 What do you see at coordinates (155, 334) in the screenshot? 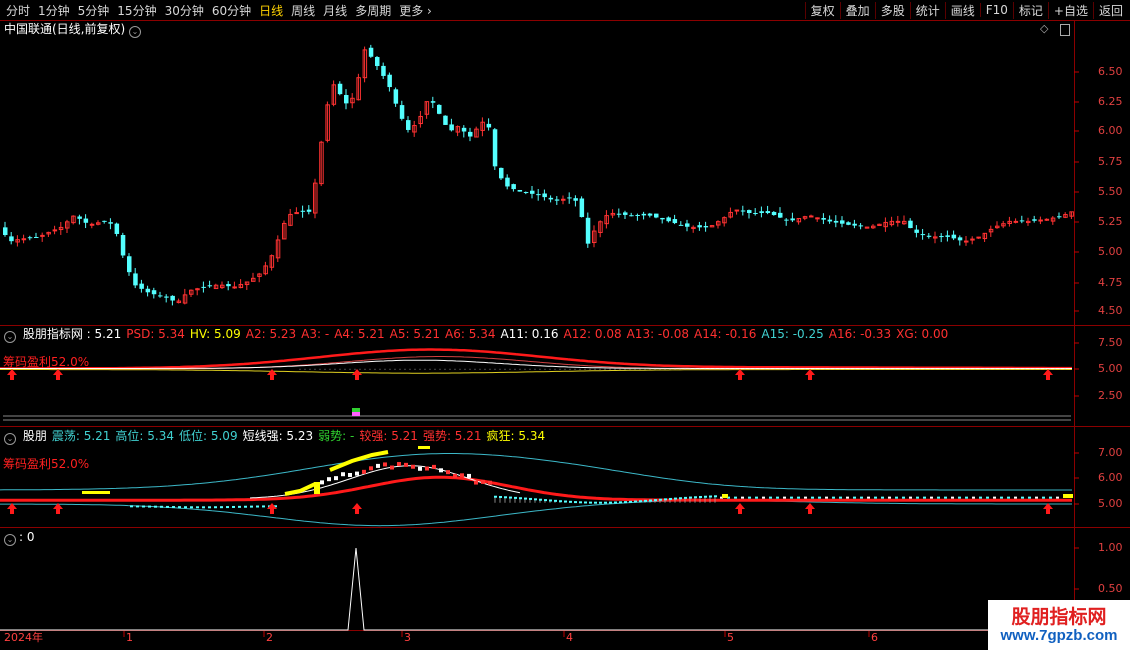
I see `indicator-value-1: PSD: 5.34` at bounding box center [155, 334].